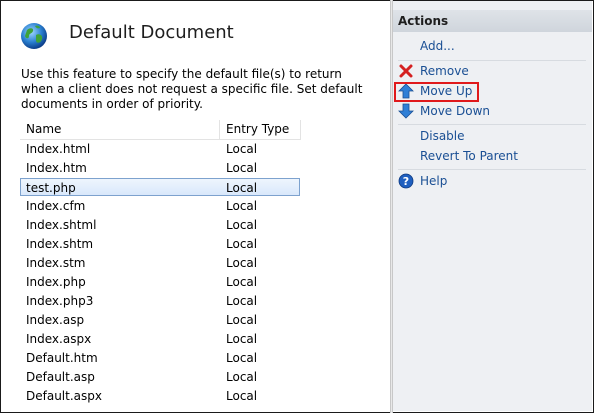 This screenshot has height=413, width=594. I want to click on cell-name: Index.stm, so click(56, 263).